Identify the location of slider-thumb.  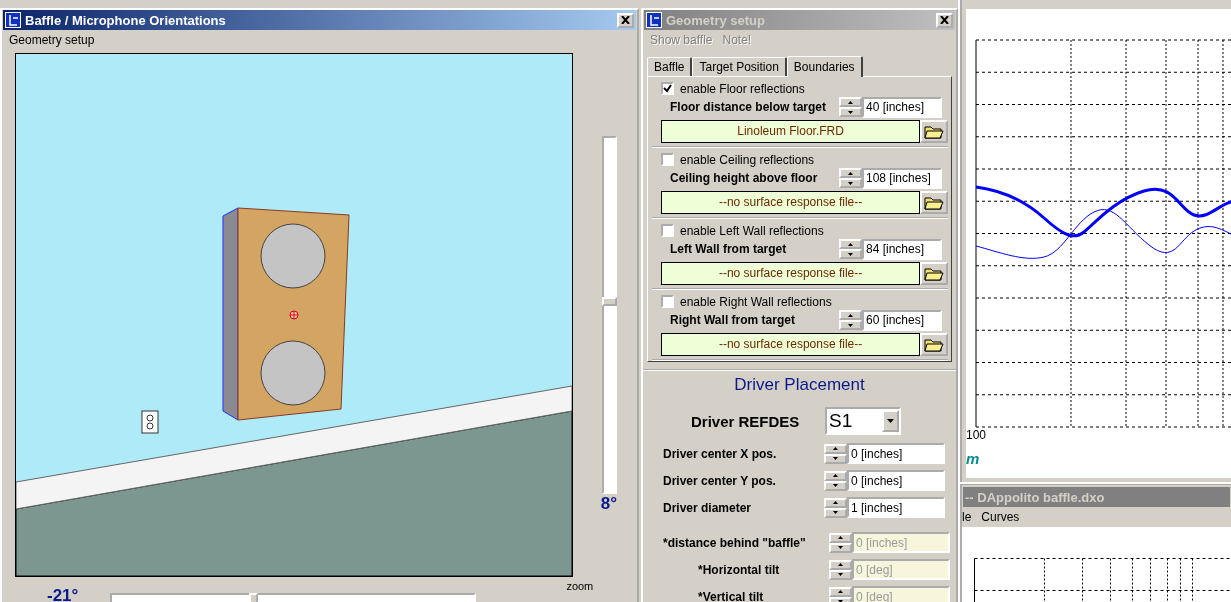
(609, 301).